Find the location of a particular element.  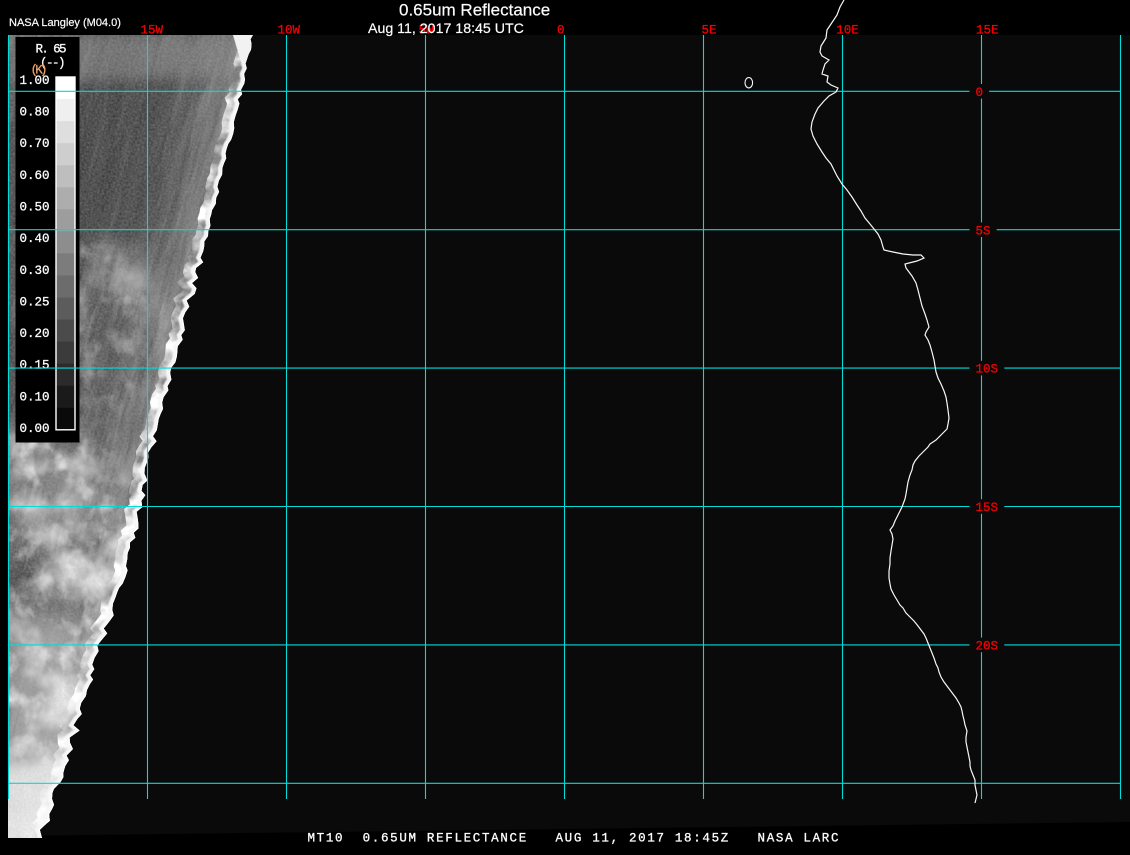

svg-text: 0.25 is located at coordinates (35, 302).